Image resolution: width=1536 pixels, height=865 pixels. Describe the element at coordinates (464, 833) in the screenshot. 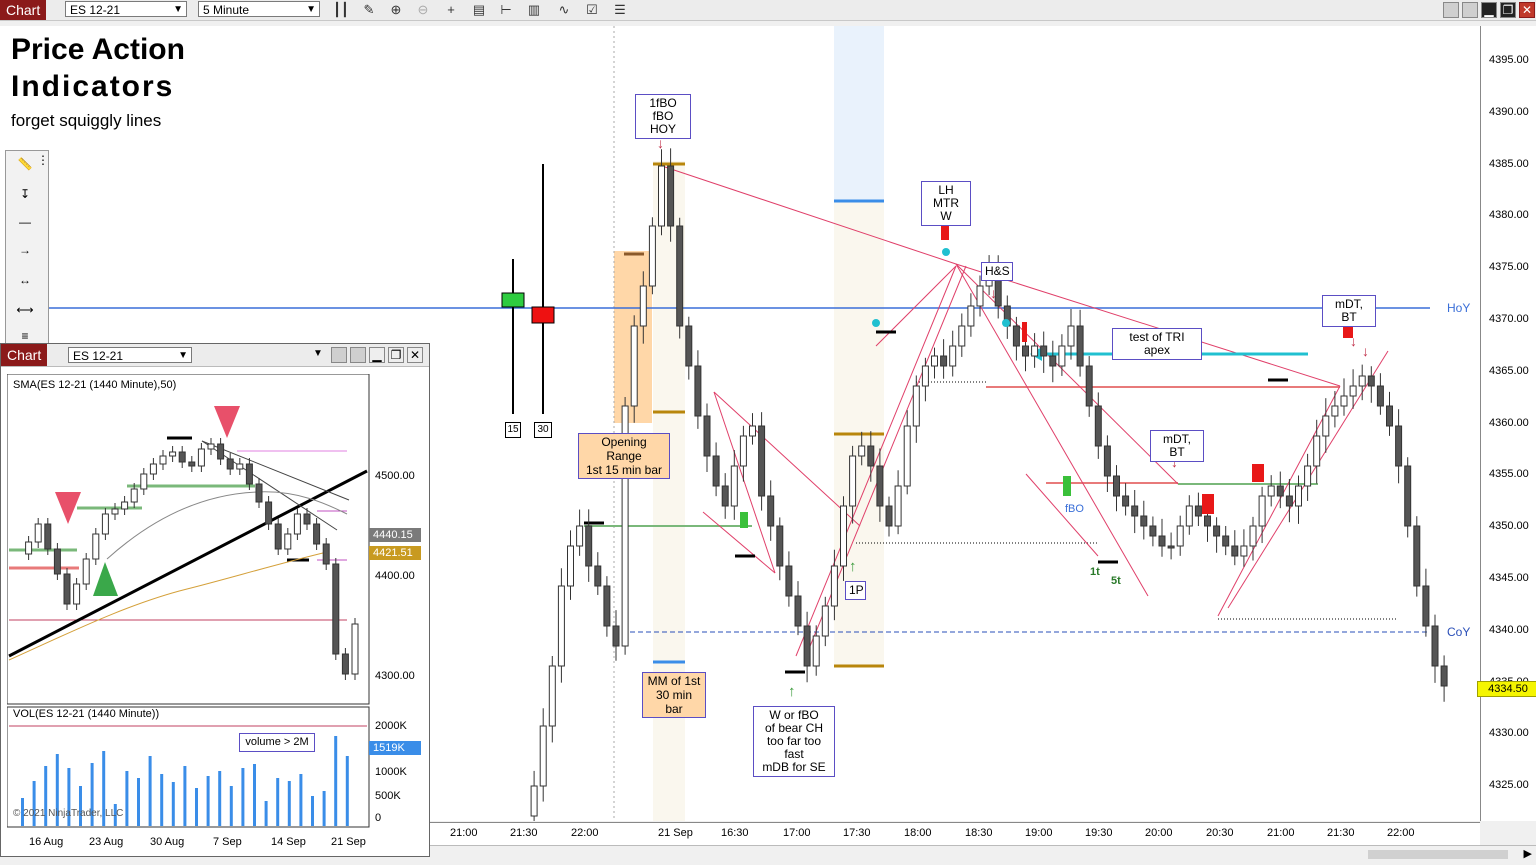

I see `x-tick-label: 21:00` at that location.